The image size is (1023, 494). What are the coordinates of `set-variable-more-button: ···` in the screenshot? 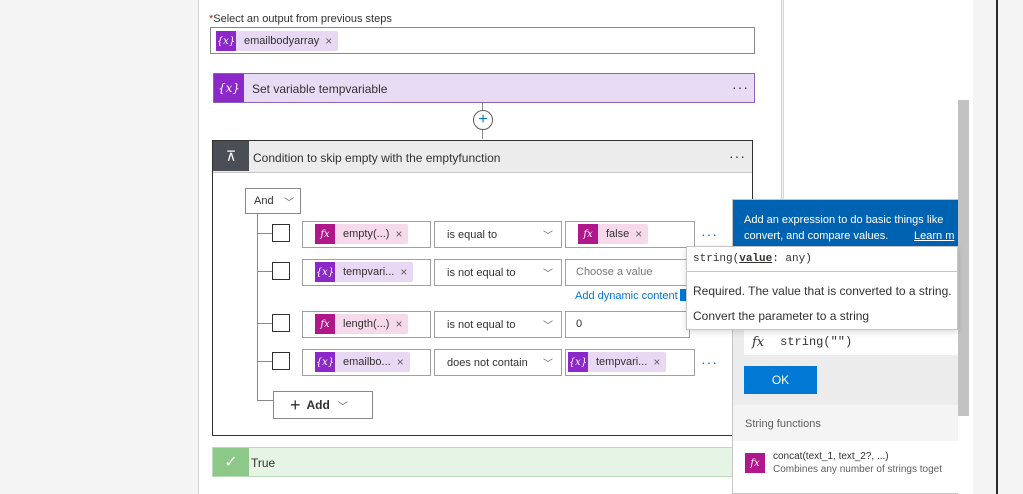 It's located at (740, 87).